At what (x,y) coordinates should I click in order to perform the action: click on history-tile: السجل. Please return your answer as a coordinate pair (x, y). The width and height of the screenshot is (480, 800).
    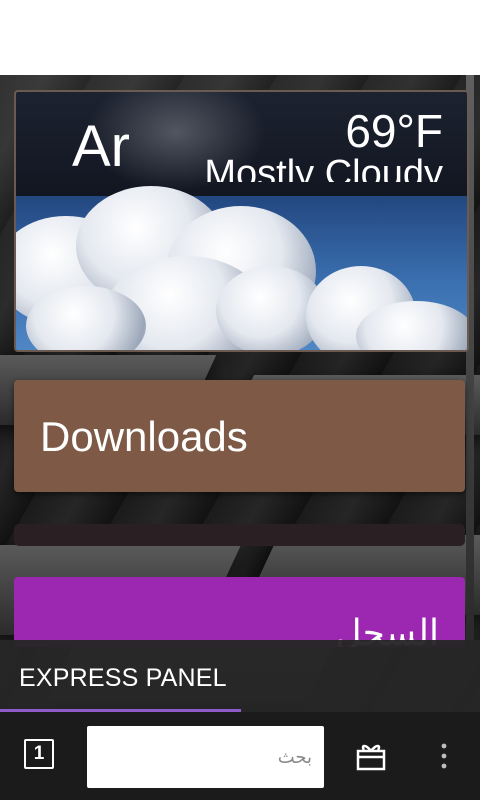
    Looking at the image, I should click on (239, 612).